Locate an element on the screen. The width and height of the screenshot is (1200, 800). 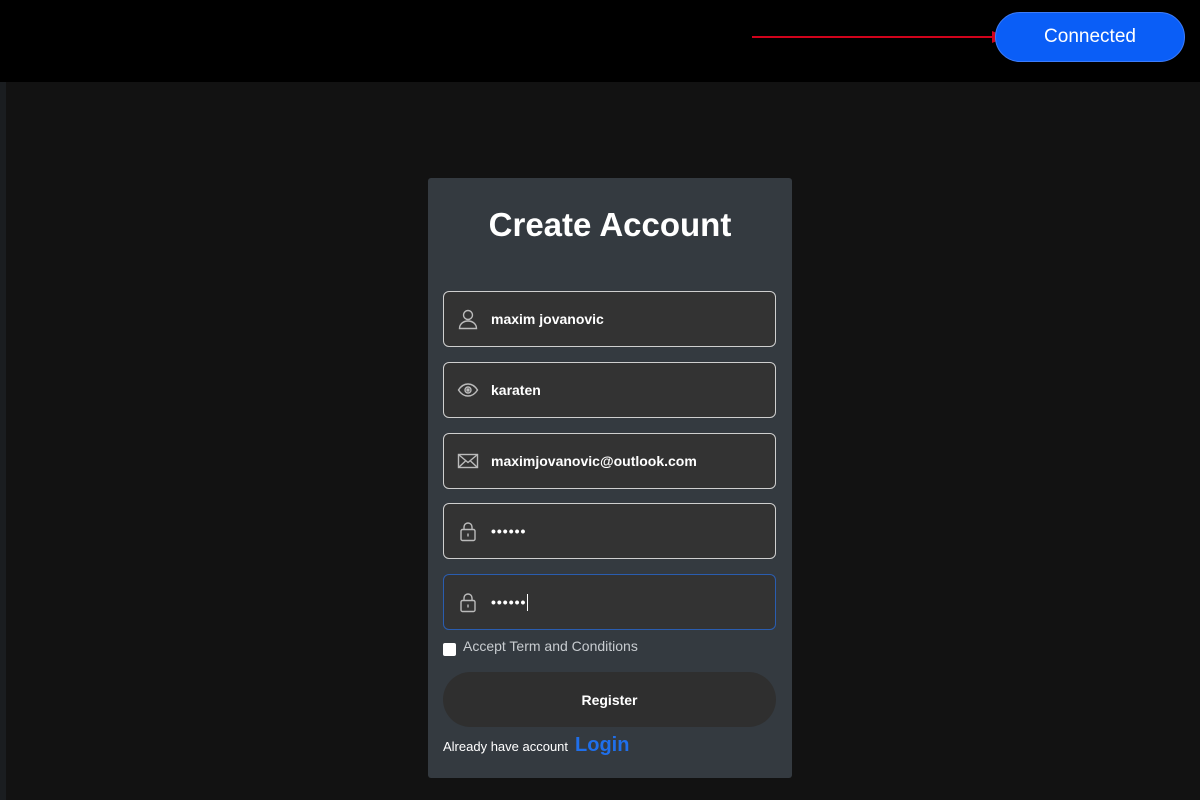
terms-label: Accept Term and Conditions is located at coordinates (550, 645).